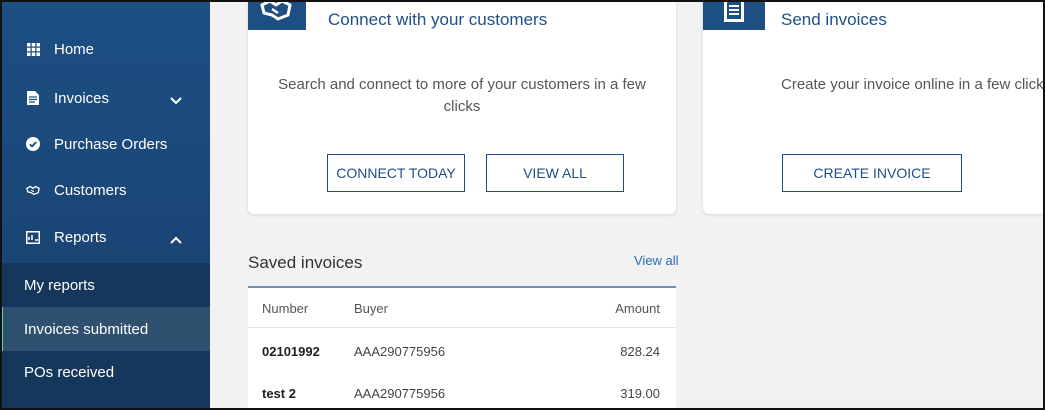 This screenshot has width=1045, height=410. What do you see at coordinates (438, 19) in the screenshot?
I see `card-title: Connect with your customers` at bounding box center [438, 19].